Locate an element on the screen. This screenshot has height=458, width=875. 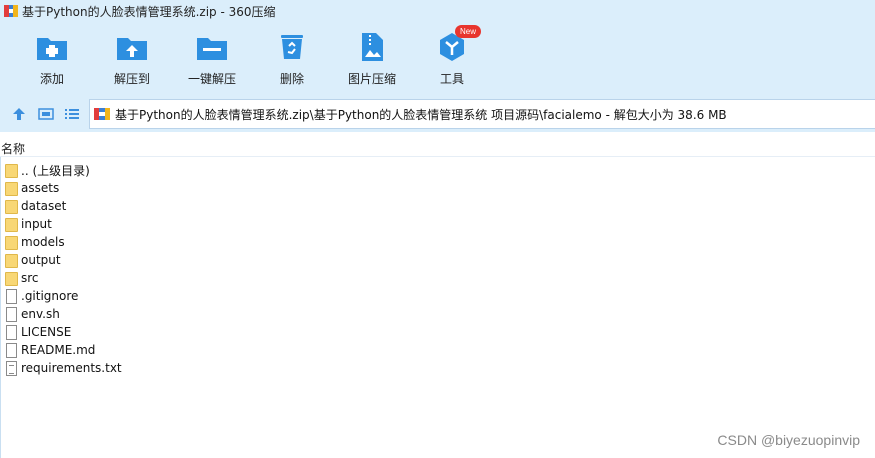
new-badge: New is located at coordinates (468, 31).